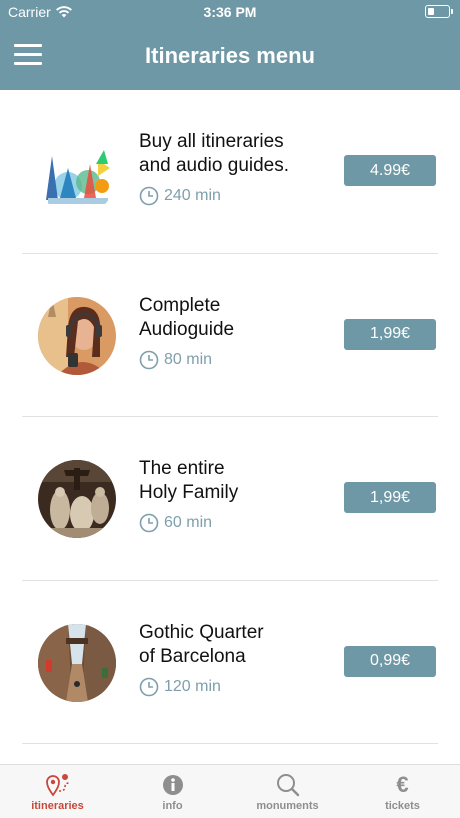 This screenshot has width=460, height=818. I want to click on sculpture-thumbnail, so click(77, 499).